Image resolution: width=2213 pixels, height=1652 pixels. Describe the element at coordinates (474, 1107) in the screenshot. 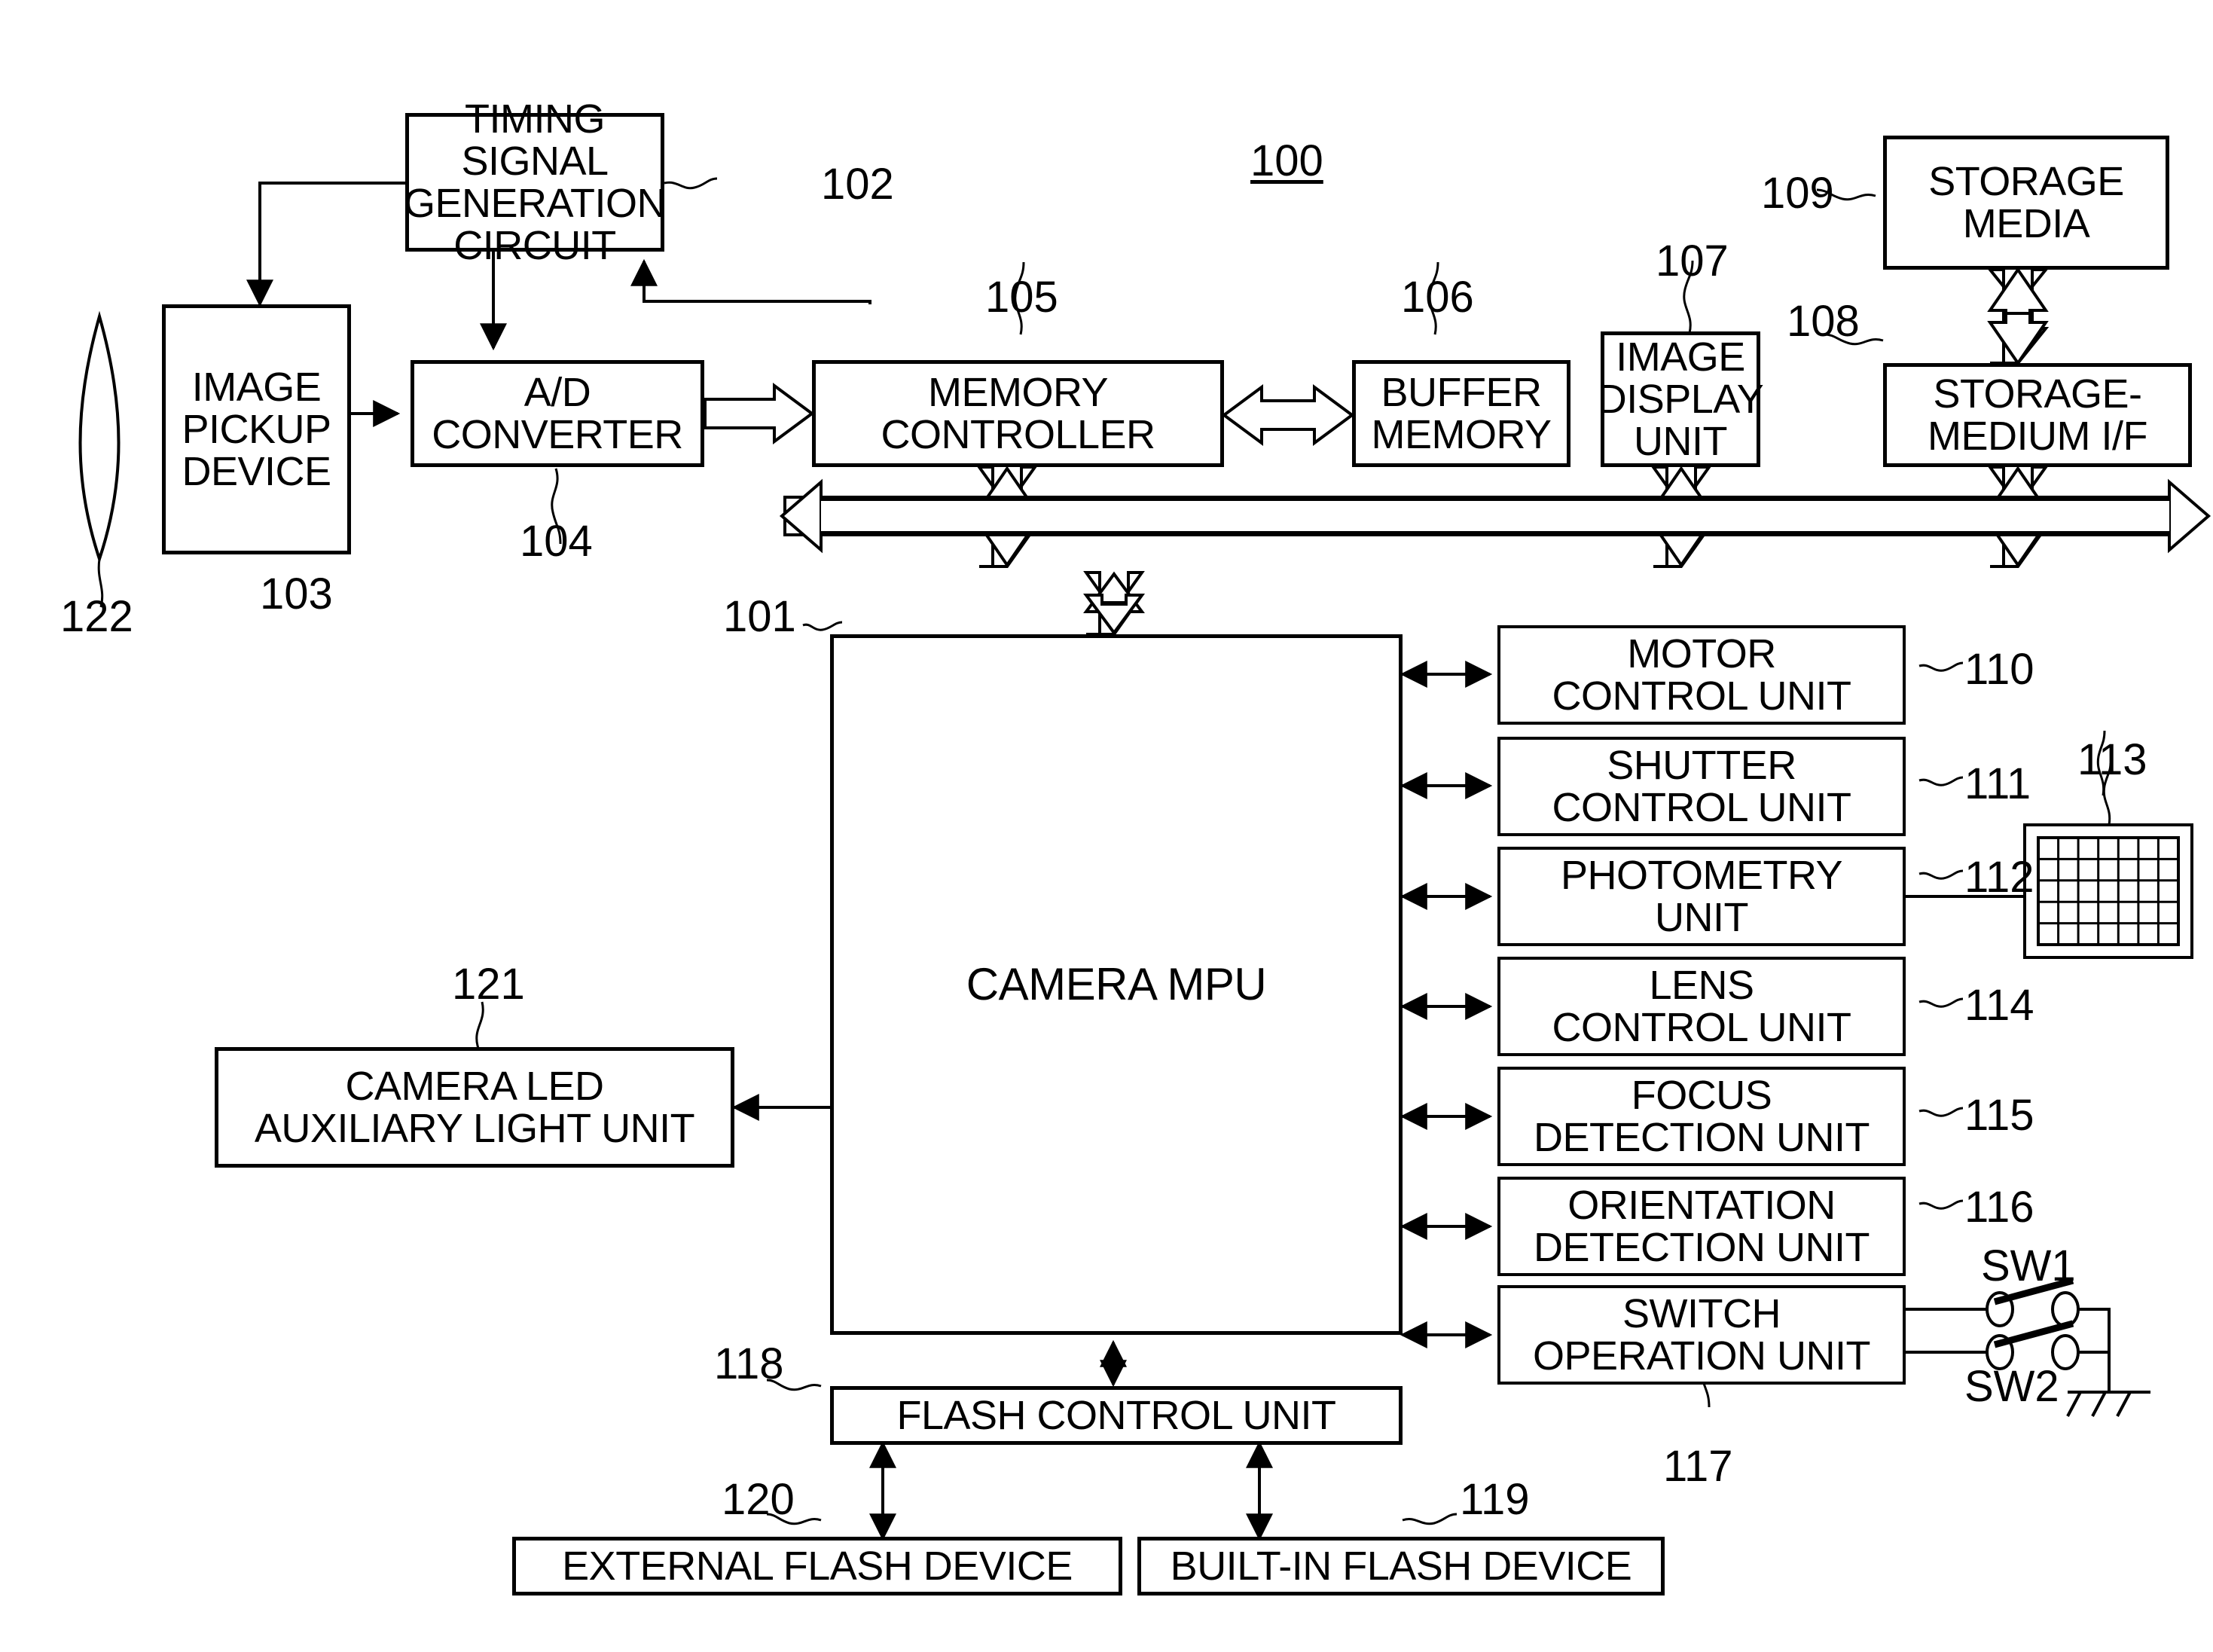

I see `block-camera-led-auxiliary-light-unit: CAMERA LED AUXILIARY LIGHT UNIT` at that location.